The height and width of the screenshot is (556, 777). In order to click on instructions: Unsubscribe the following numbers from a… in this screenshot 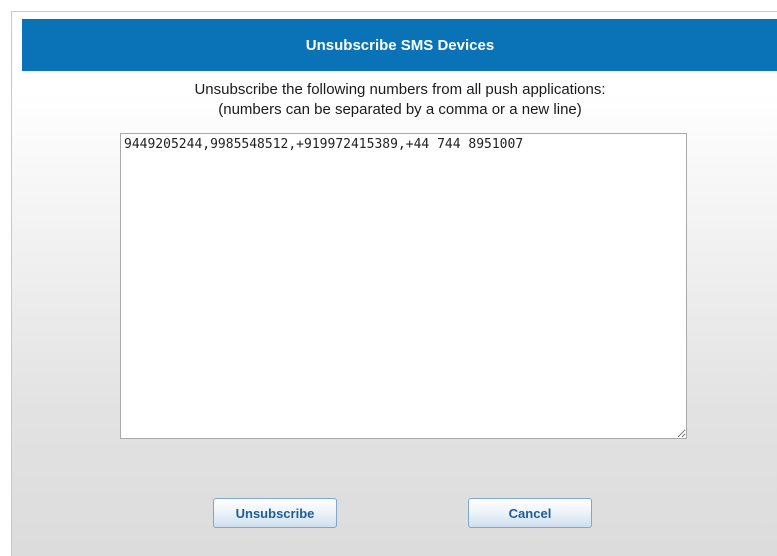, I will do `click(399, 100)`.